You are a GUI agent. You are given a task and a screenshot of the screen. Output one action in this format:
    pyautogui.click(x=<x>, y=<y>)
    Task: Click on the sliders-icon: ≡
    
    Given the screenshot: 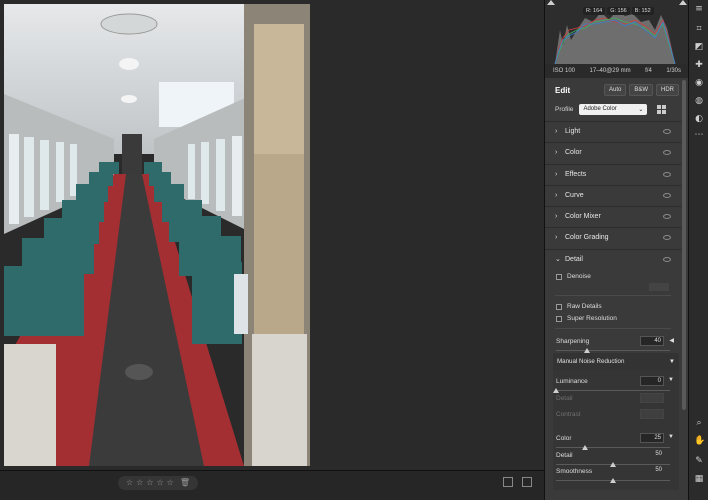 What is the action you would take?
    pyautogui.click(x=699, y=9)
    